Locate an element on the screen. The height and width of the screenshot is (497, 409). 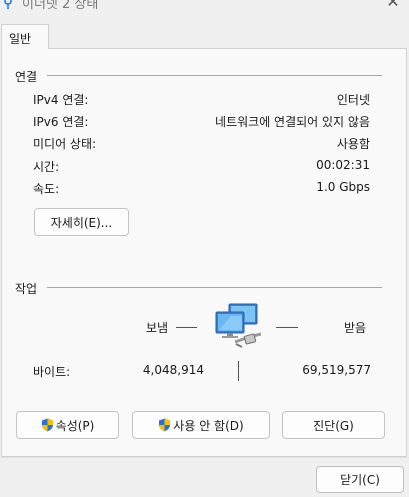
ipv4-label: IPv4 연결: is located at coordinates (61, 100).